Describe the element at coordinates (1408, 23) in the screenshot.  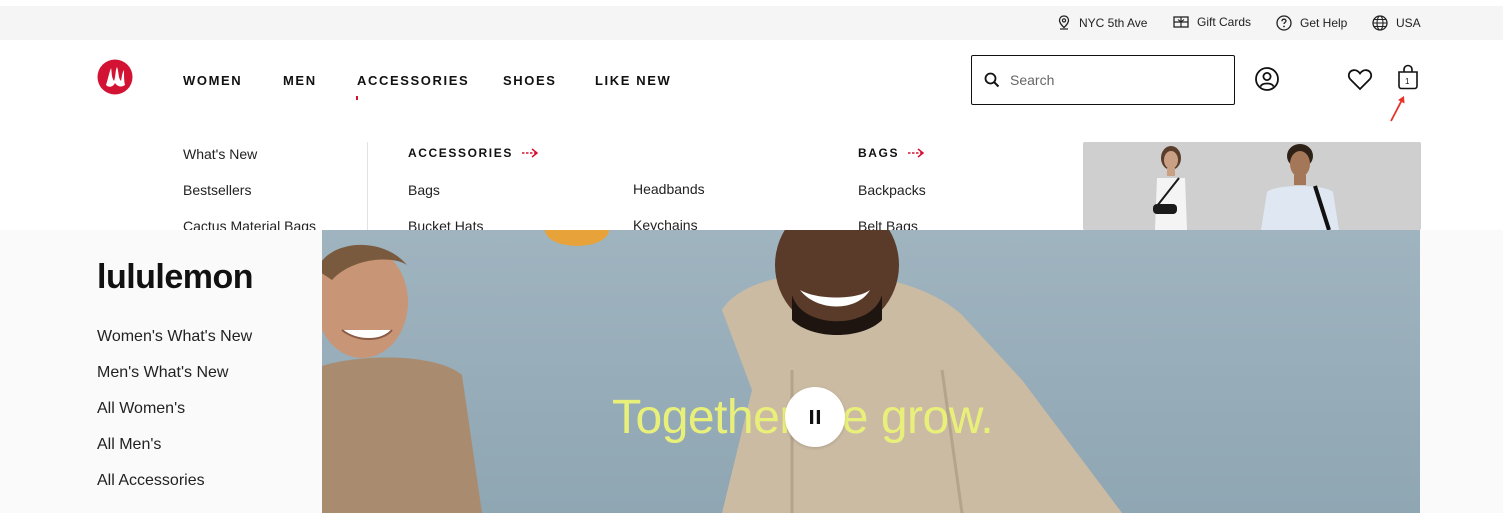
I see `region-label: USA` at that location.